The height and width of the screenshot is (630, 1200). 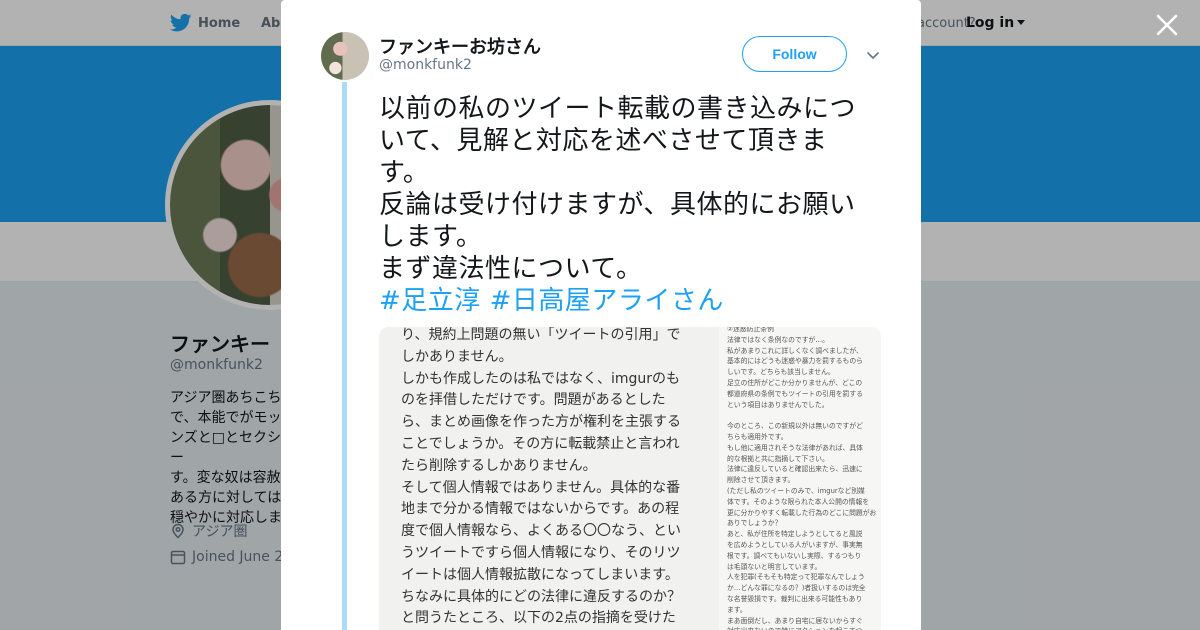 What do you see at coordinates (460, 46) in the screenshot?
I see `tweet-author-name: ファンキーお坊さん` at bounding box center [460, 46].